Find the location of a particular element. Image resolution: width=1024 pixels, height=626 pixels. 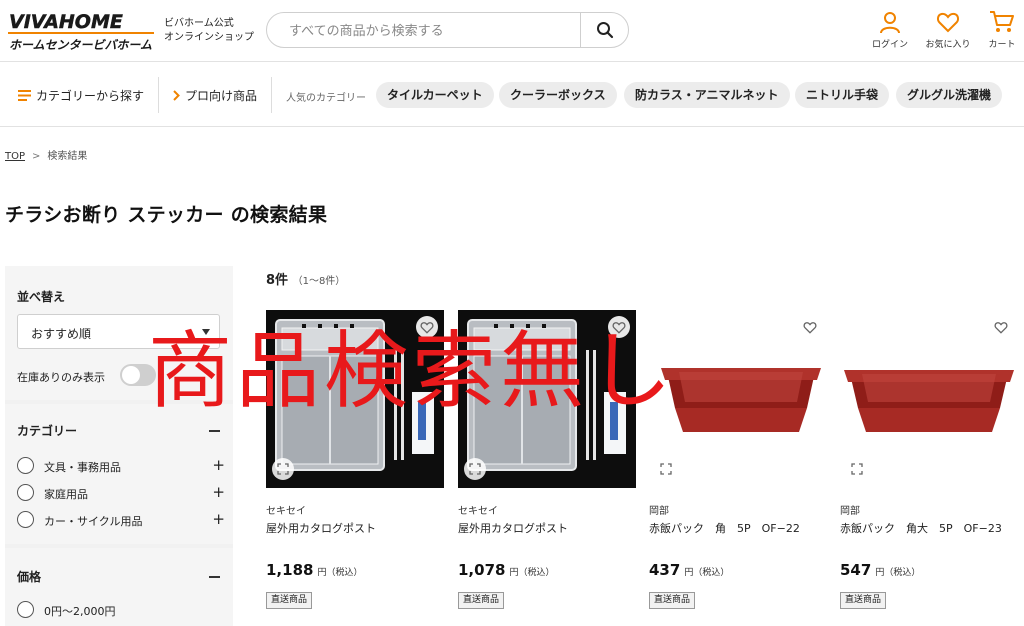

login-label: ログイン is located at coordinates (889, 45).